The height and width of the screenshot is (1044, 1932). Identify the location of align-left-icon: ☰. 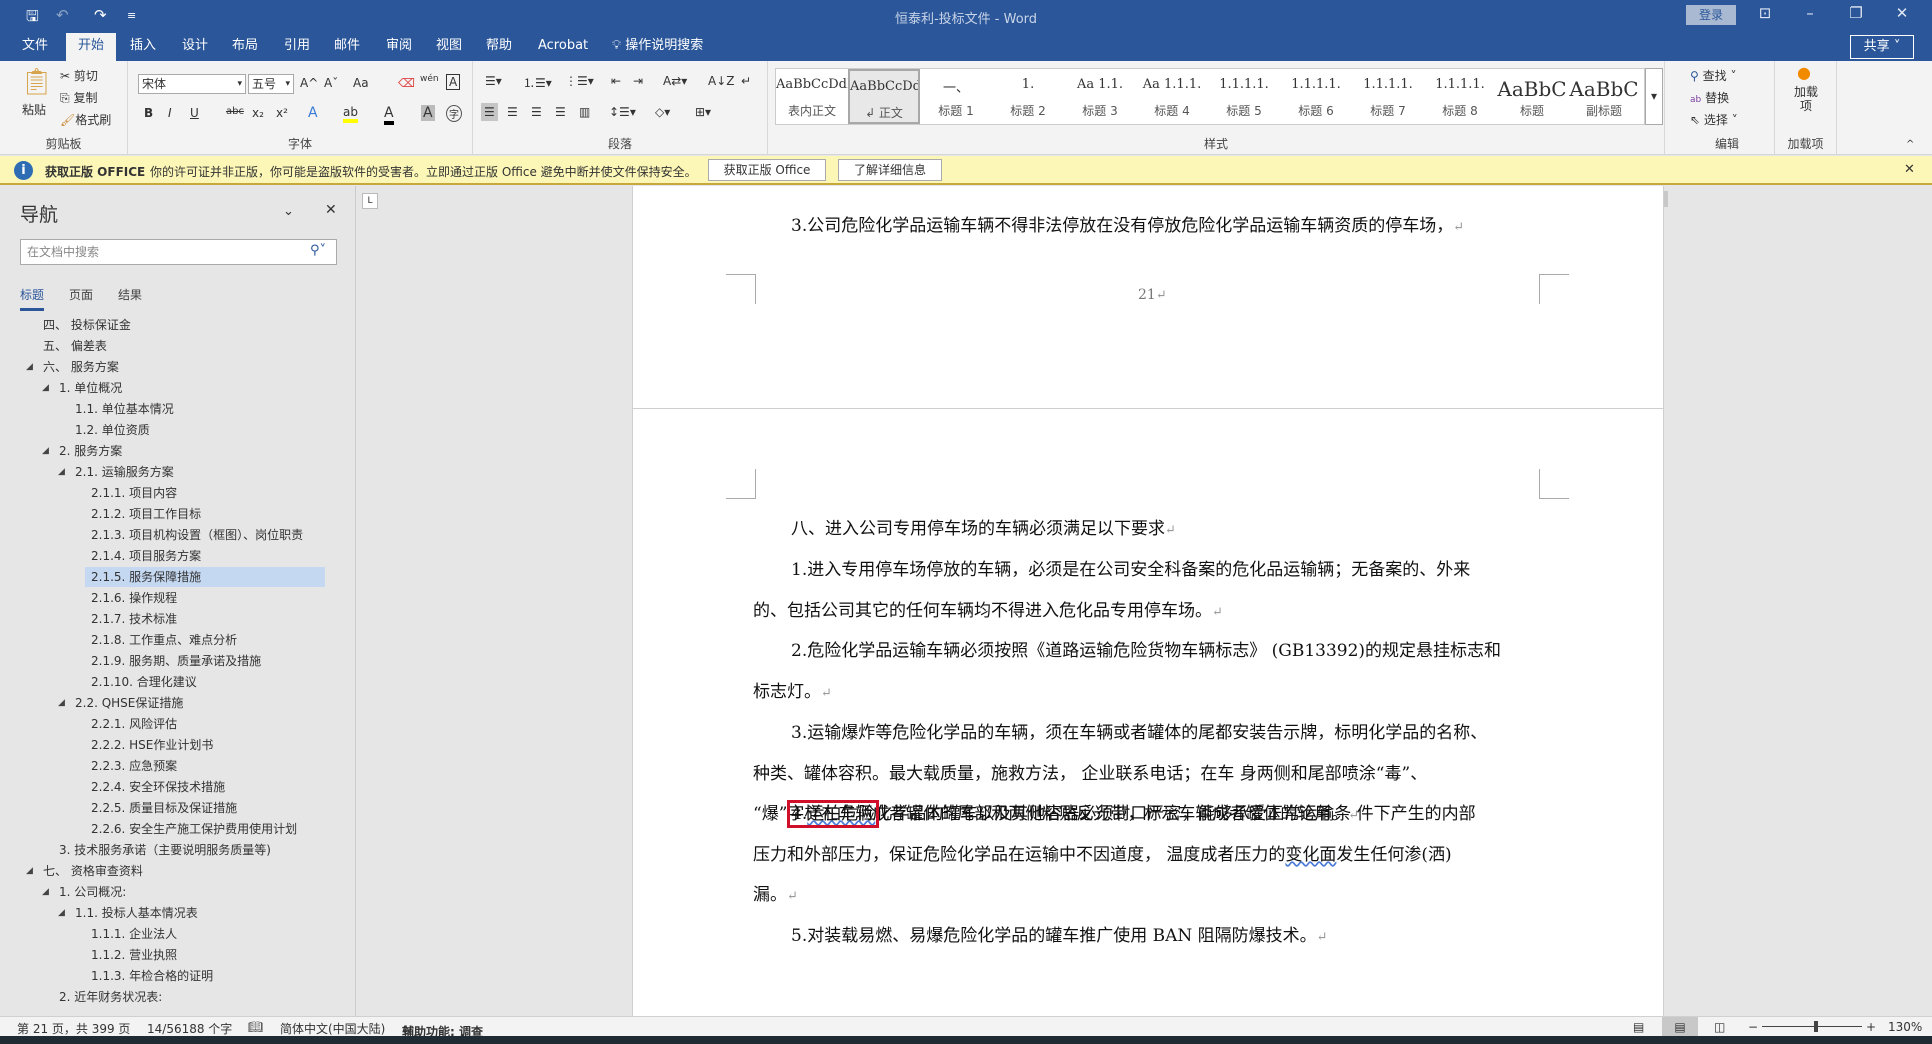
(489, 112).